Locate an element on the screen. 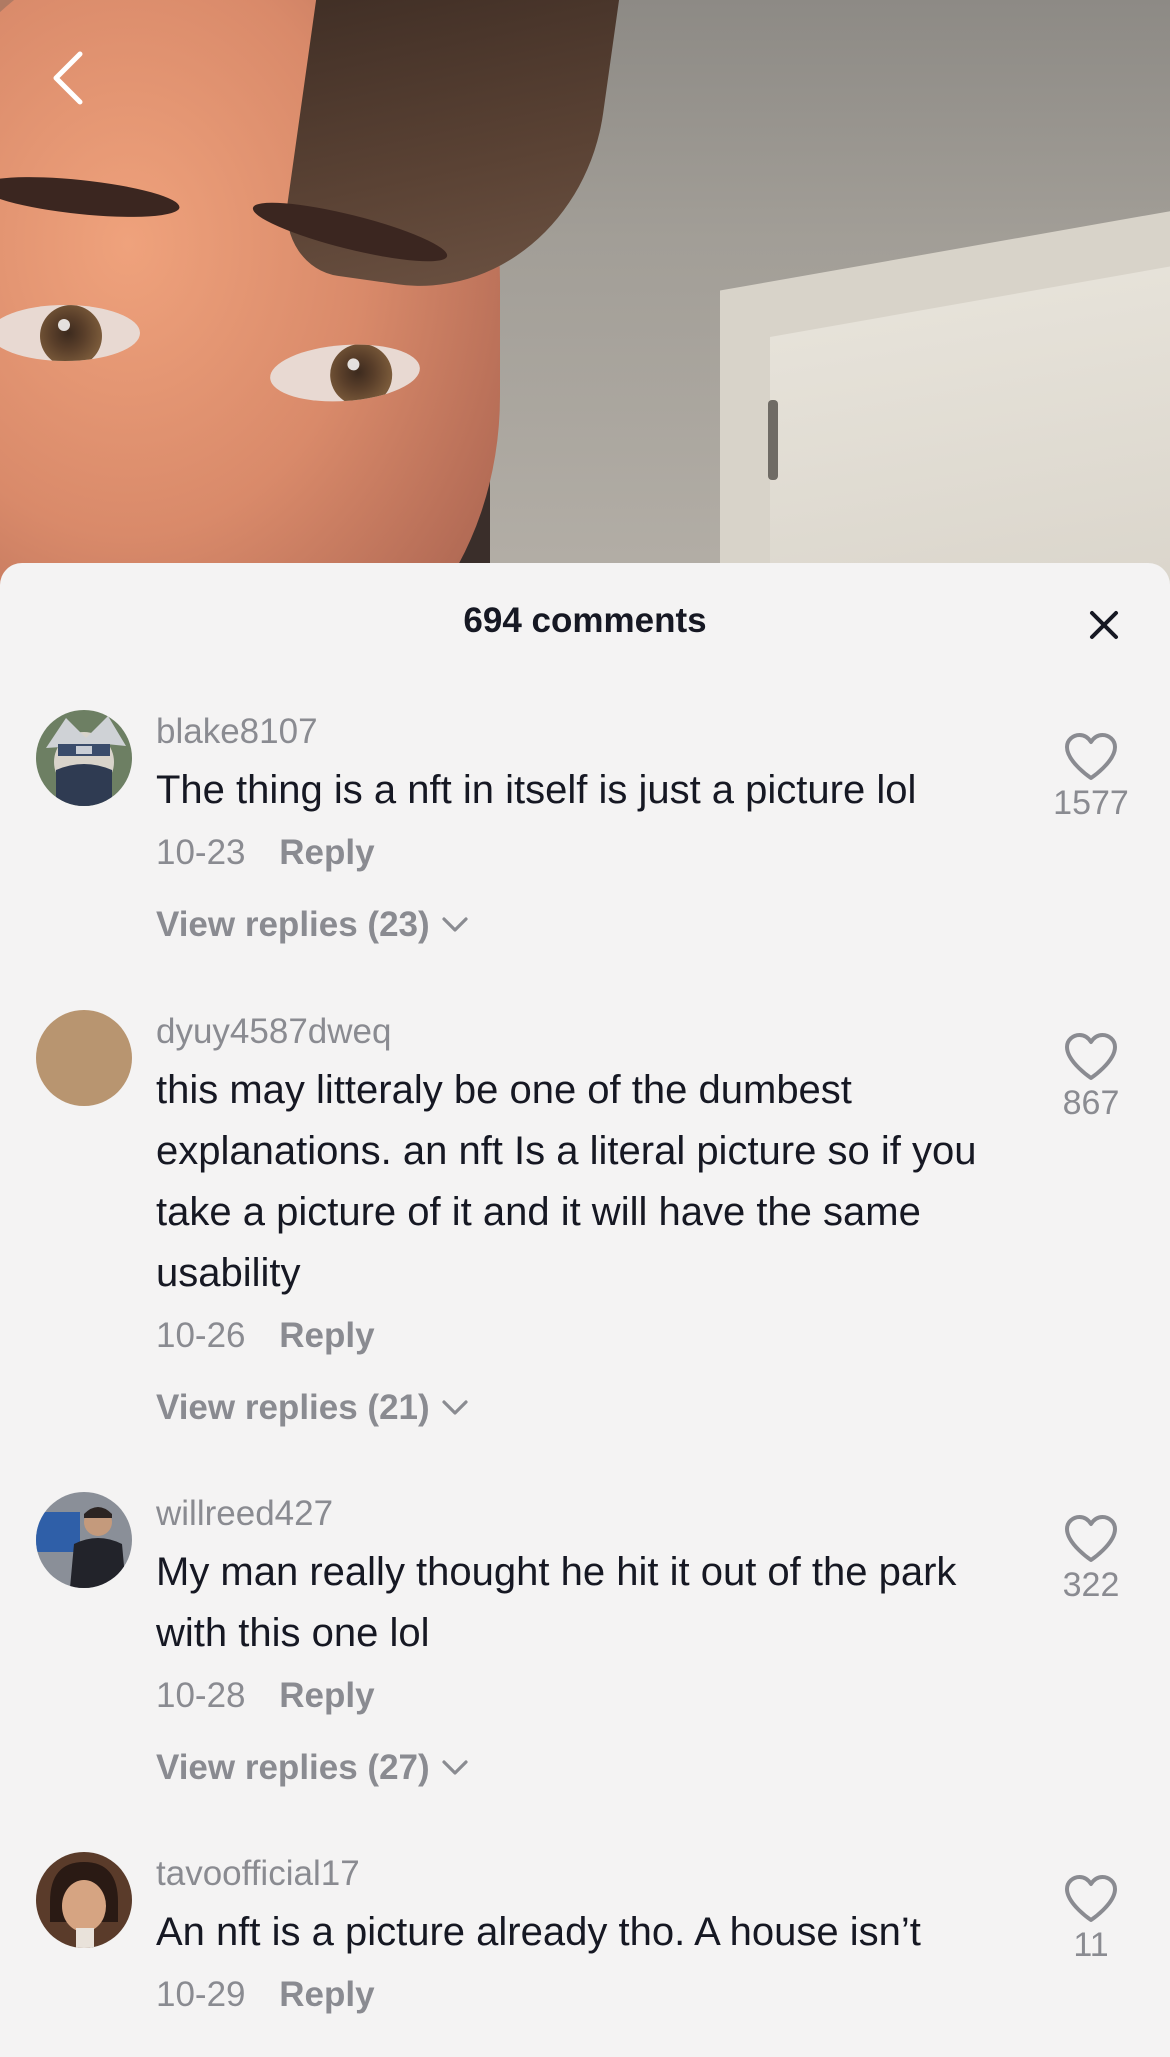  like-button: 1577 is located at coordinates (1091, 777).